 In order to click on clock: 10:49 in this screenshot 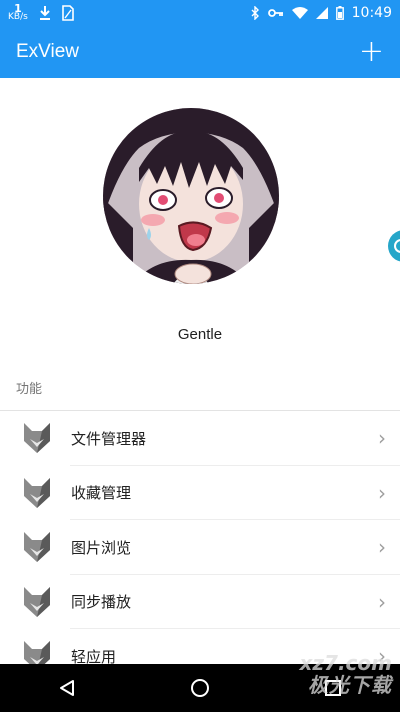, I will do `click(371, 12)`.